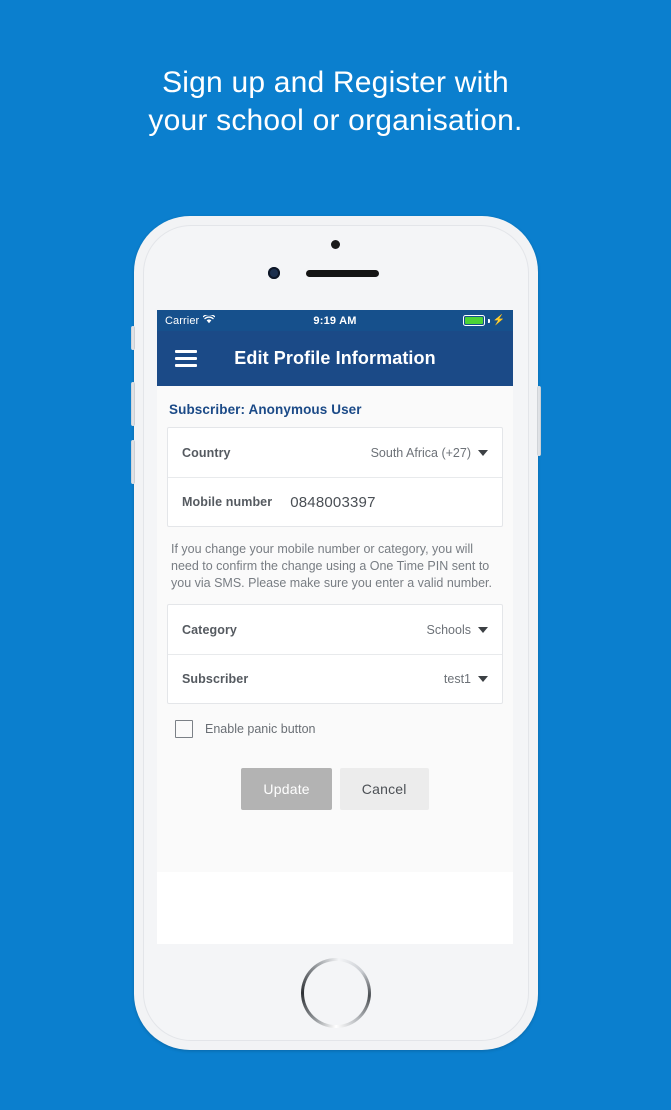 Image resolution: width=671 pixels, height=1110 pixels. I want to click on mobile-number-input: 0848003397, so click(332, 502).